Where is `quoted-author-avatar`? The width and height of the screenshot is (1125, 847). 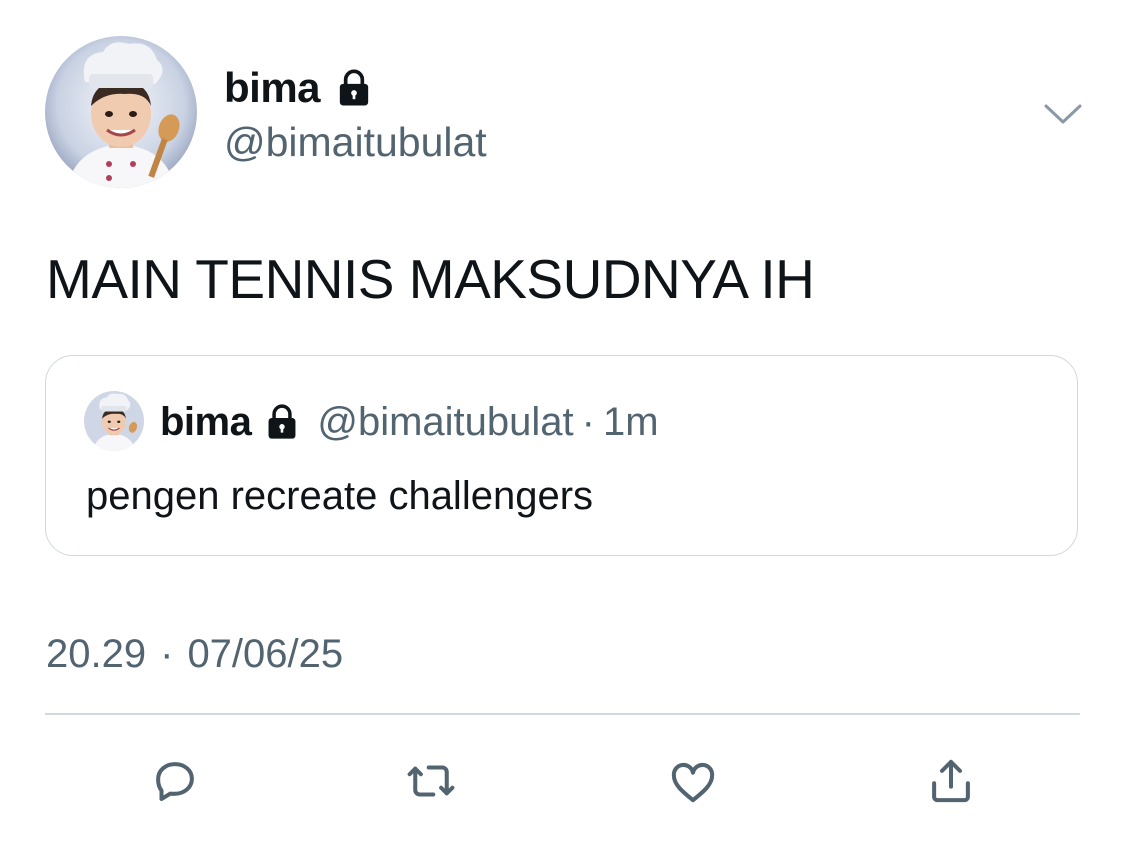
quoted-author-avatar is located at coordinates (114, 421).